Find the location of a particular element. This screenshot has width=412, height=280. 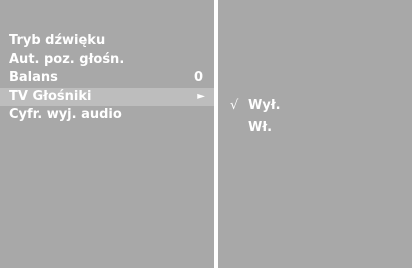

menu-item-auto-volume: Aut. poz. głośn. is located at coordinates (107, 60).